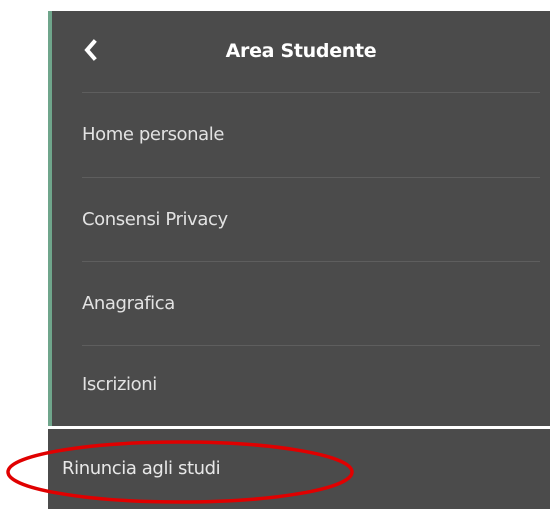 This screenshot has width=550, height=509. I want to click on menu-item-label: Rinuncia agli studi, so click(141, 468).